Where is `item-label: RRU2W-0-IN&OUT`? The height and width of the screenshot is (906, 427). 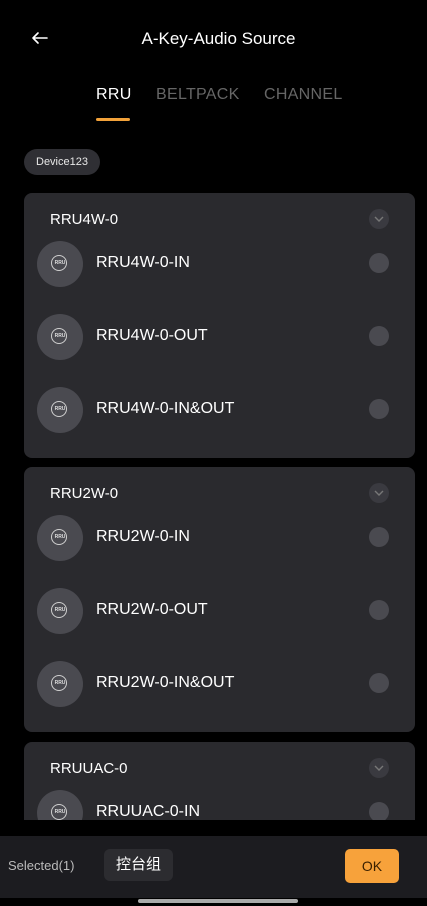
item-label: RRU2W-0-IN&OUT is located at coordinates (165, 682).